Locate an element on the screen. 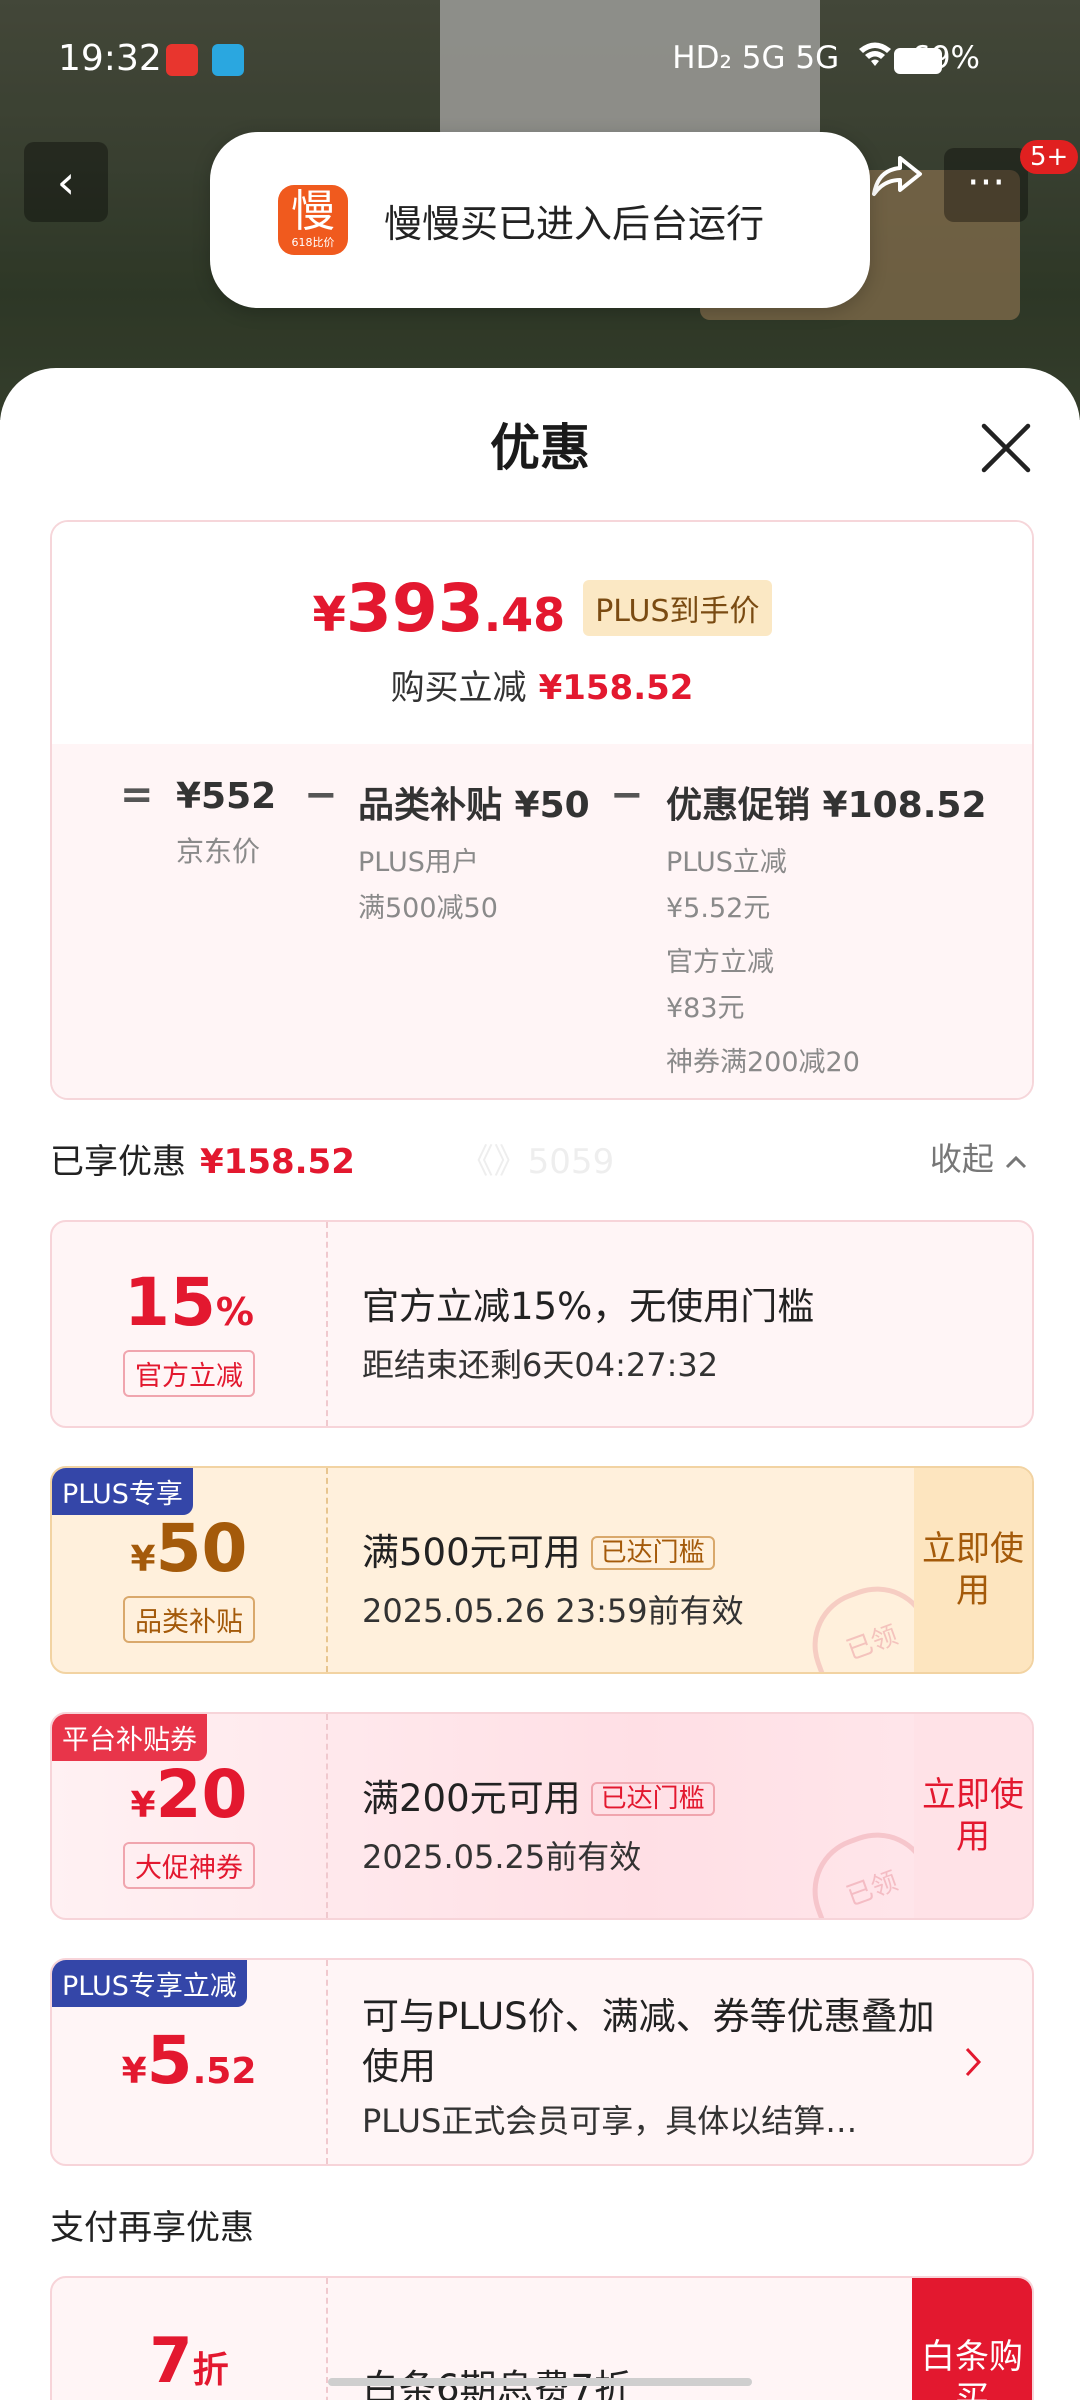 This screenshot has width=1080, height=2400. coupon-expiry: 2025.05.25前有效 is located at coordinates (502, 1857).